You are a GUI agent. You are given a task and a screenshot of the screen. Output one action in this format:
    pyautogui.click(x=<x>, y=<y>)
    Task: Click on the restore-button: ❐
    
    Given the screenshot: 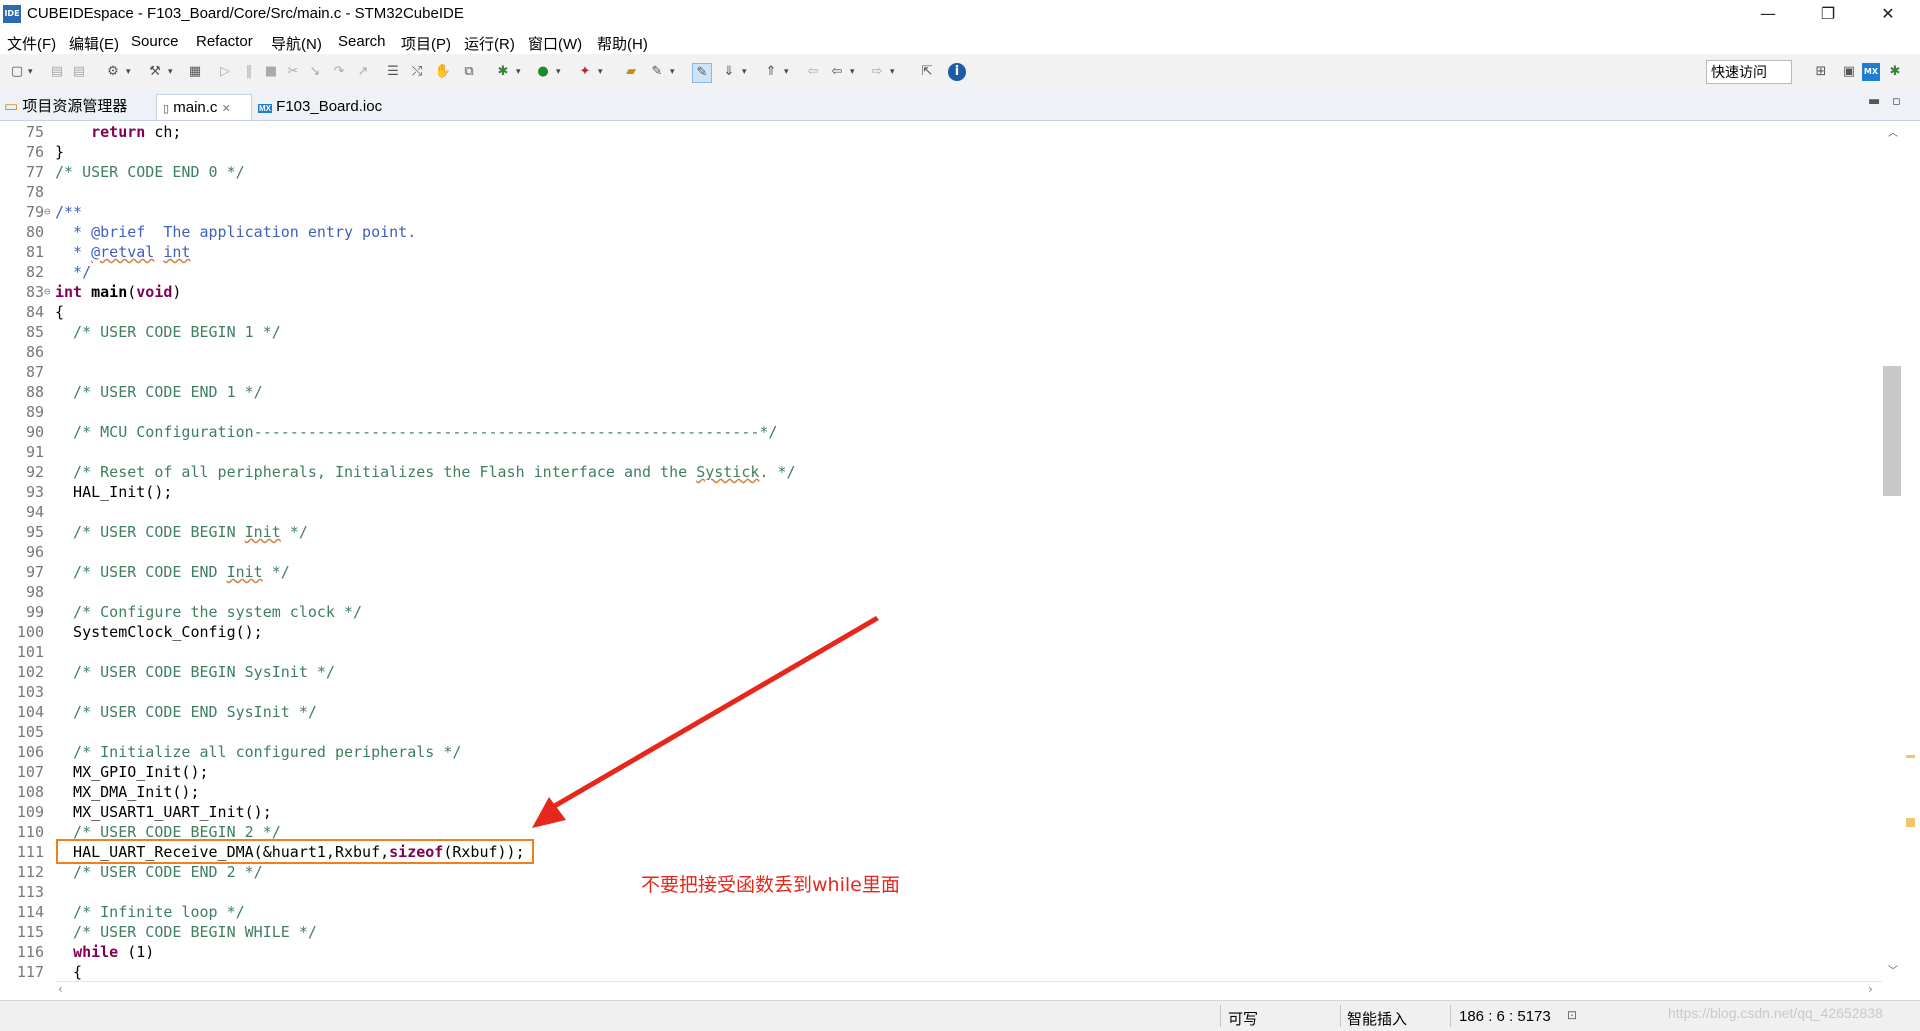 What is the action you would take?
    pyautogui.click(x=1828, y=15)
    